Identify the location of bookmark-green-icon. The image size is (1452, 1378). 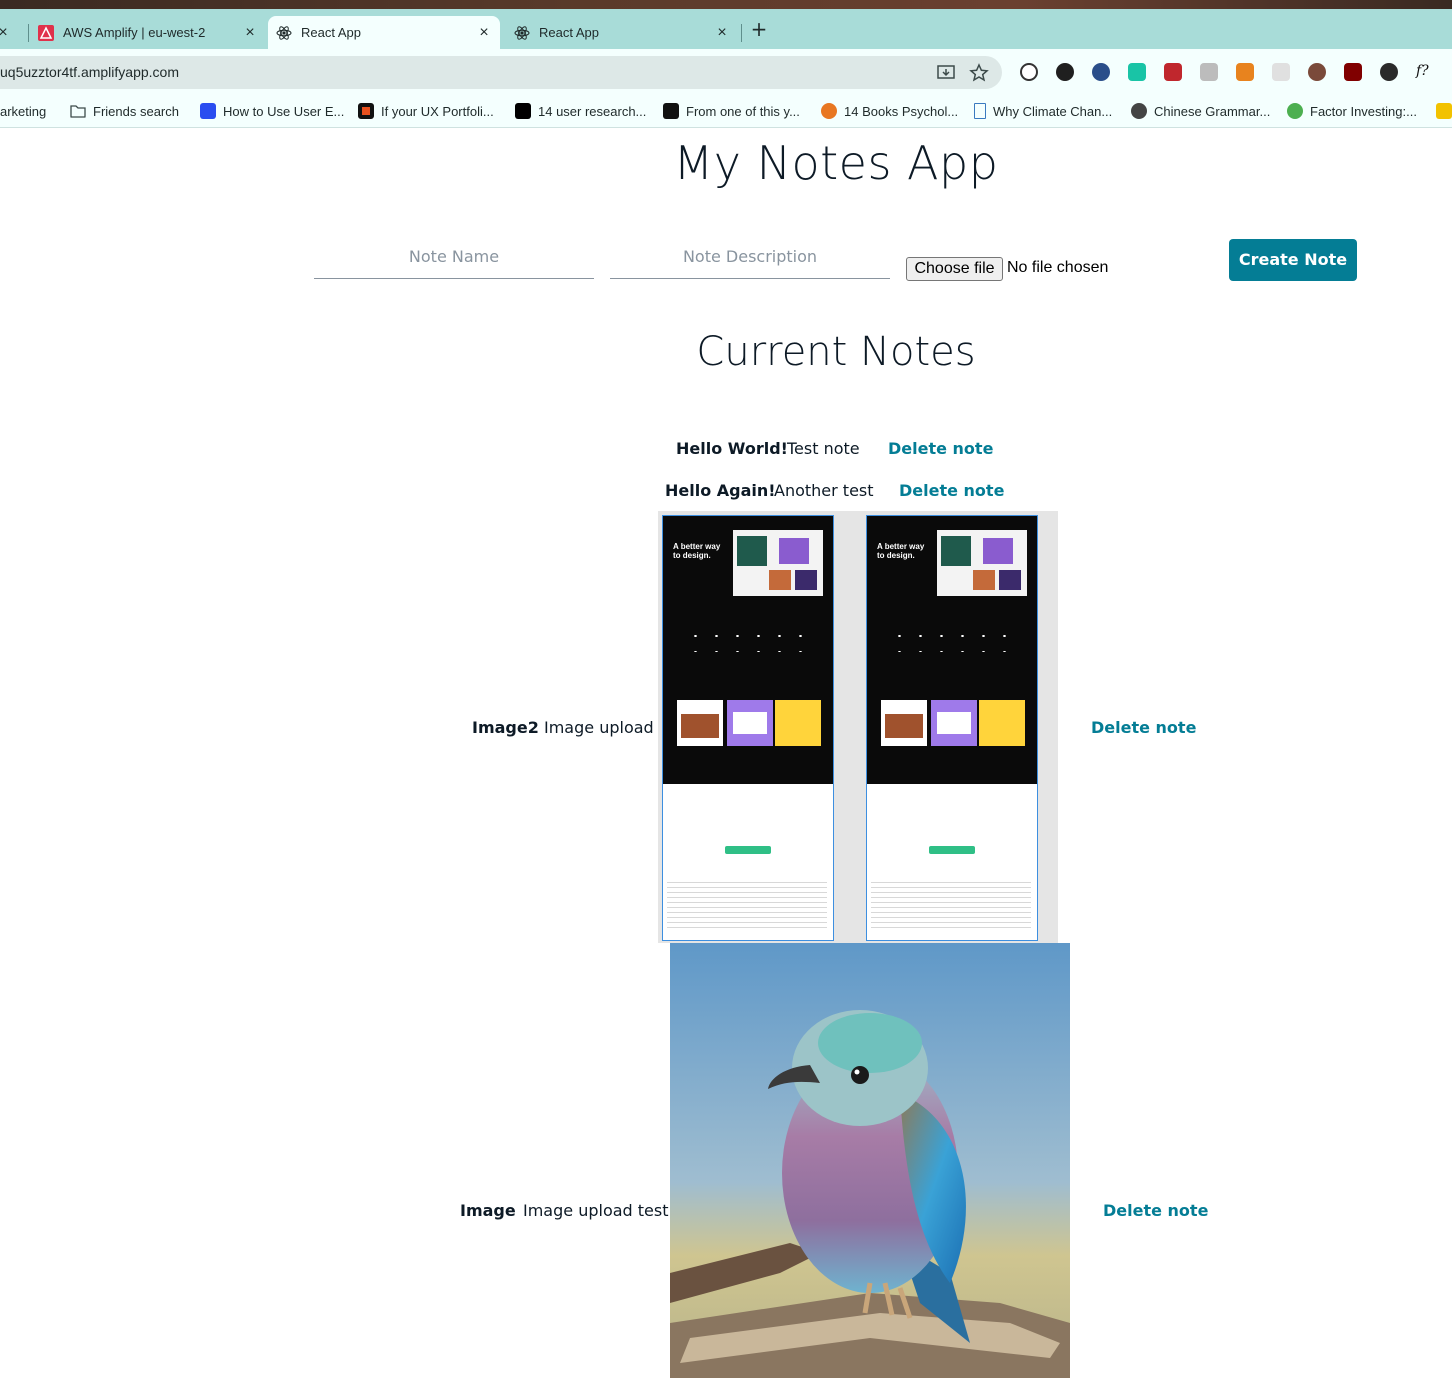
(1295, 111).